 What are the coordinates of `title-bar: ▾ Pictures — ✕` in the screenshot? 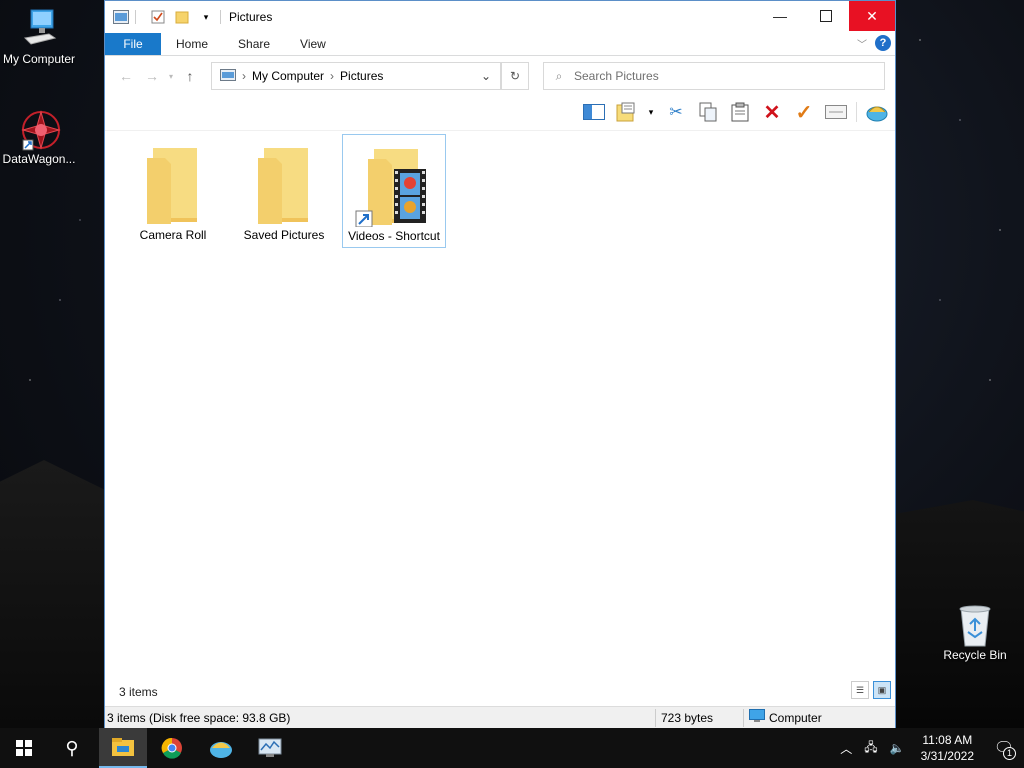 It's located at (500, 17).